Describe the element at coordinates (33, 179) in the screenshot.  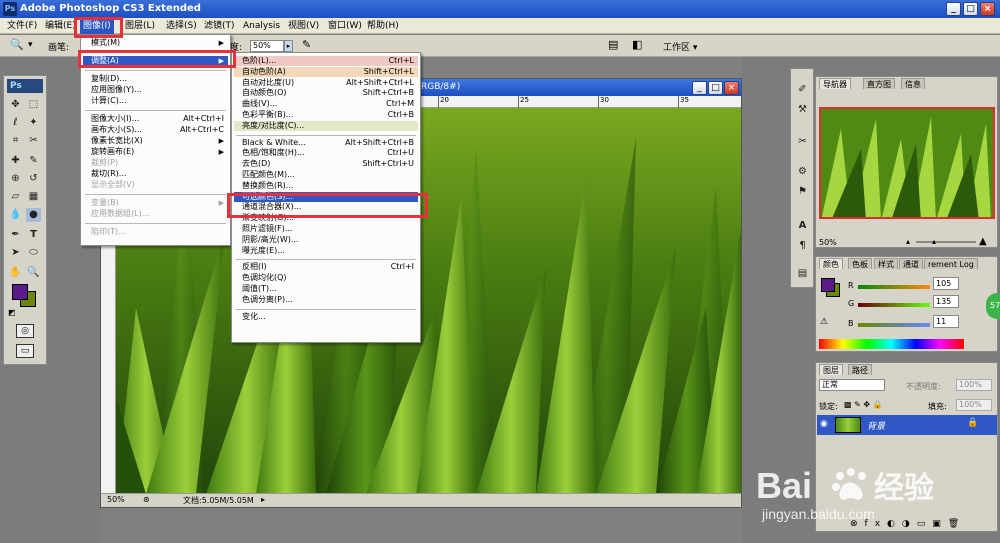
I see `history-brush-tool-icon: ↺` at that location.